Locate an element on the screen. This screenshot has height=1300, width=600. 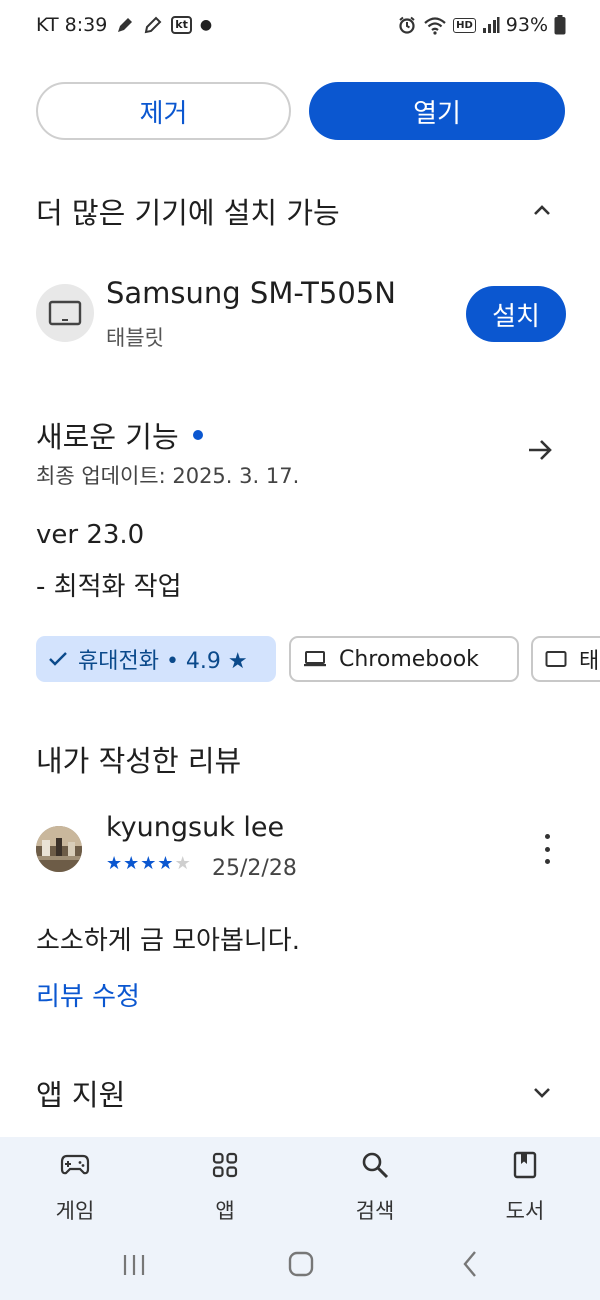
my-review-title: 내가 작성한 리뷰 is located at coordinates (139, 761).